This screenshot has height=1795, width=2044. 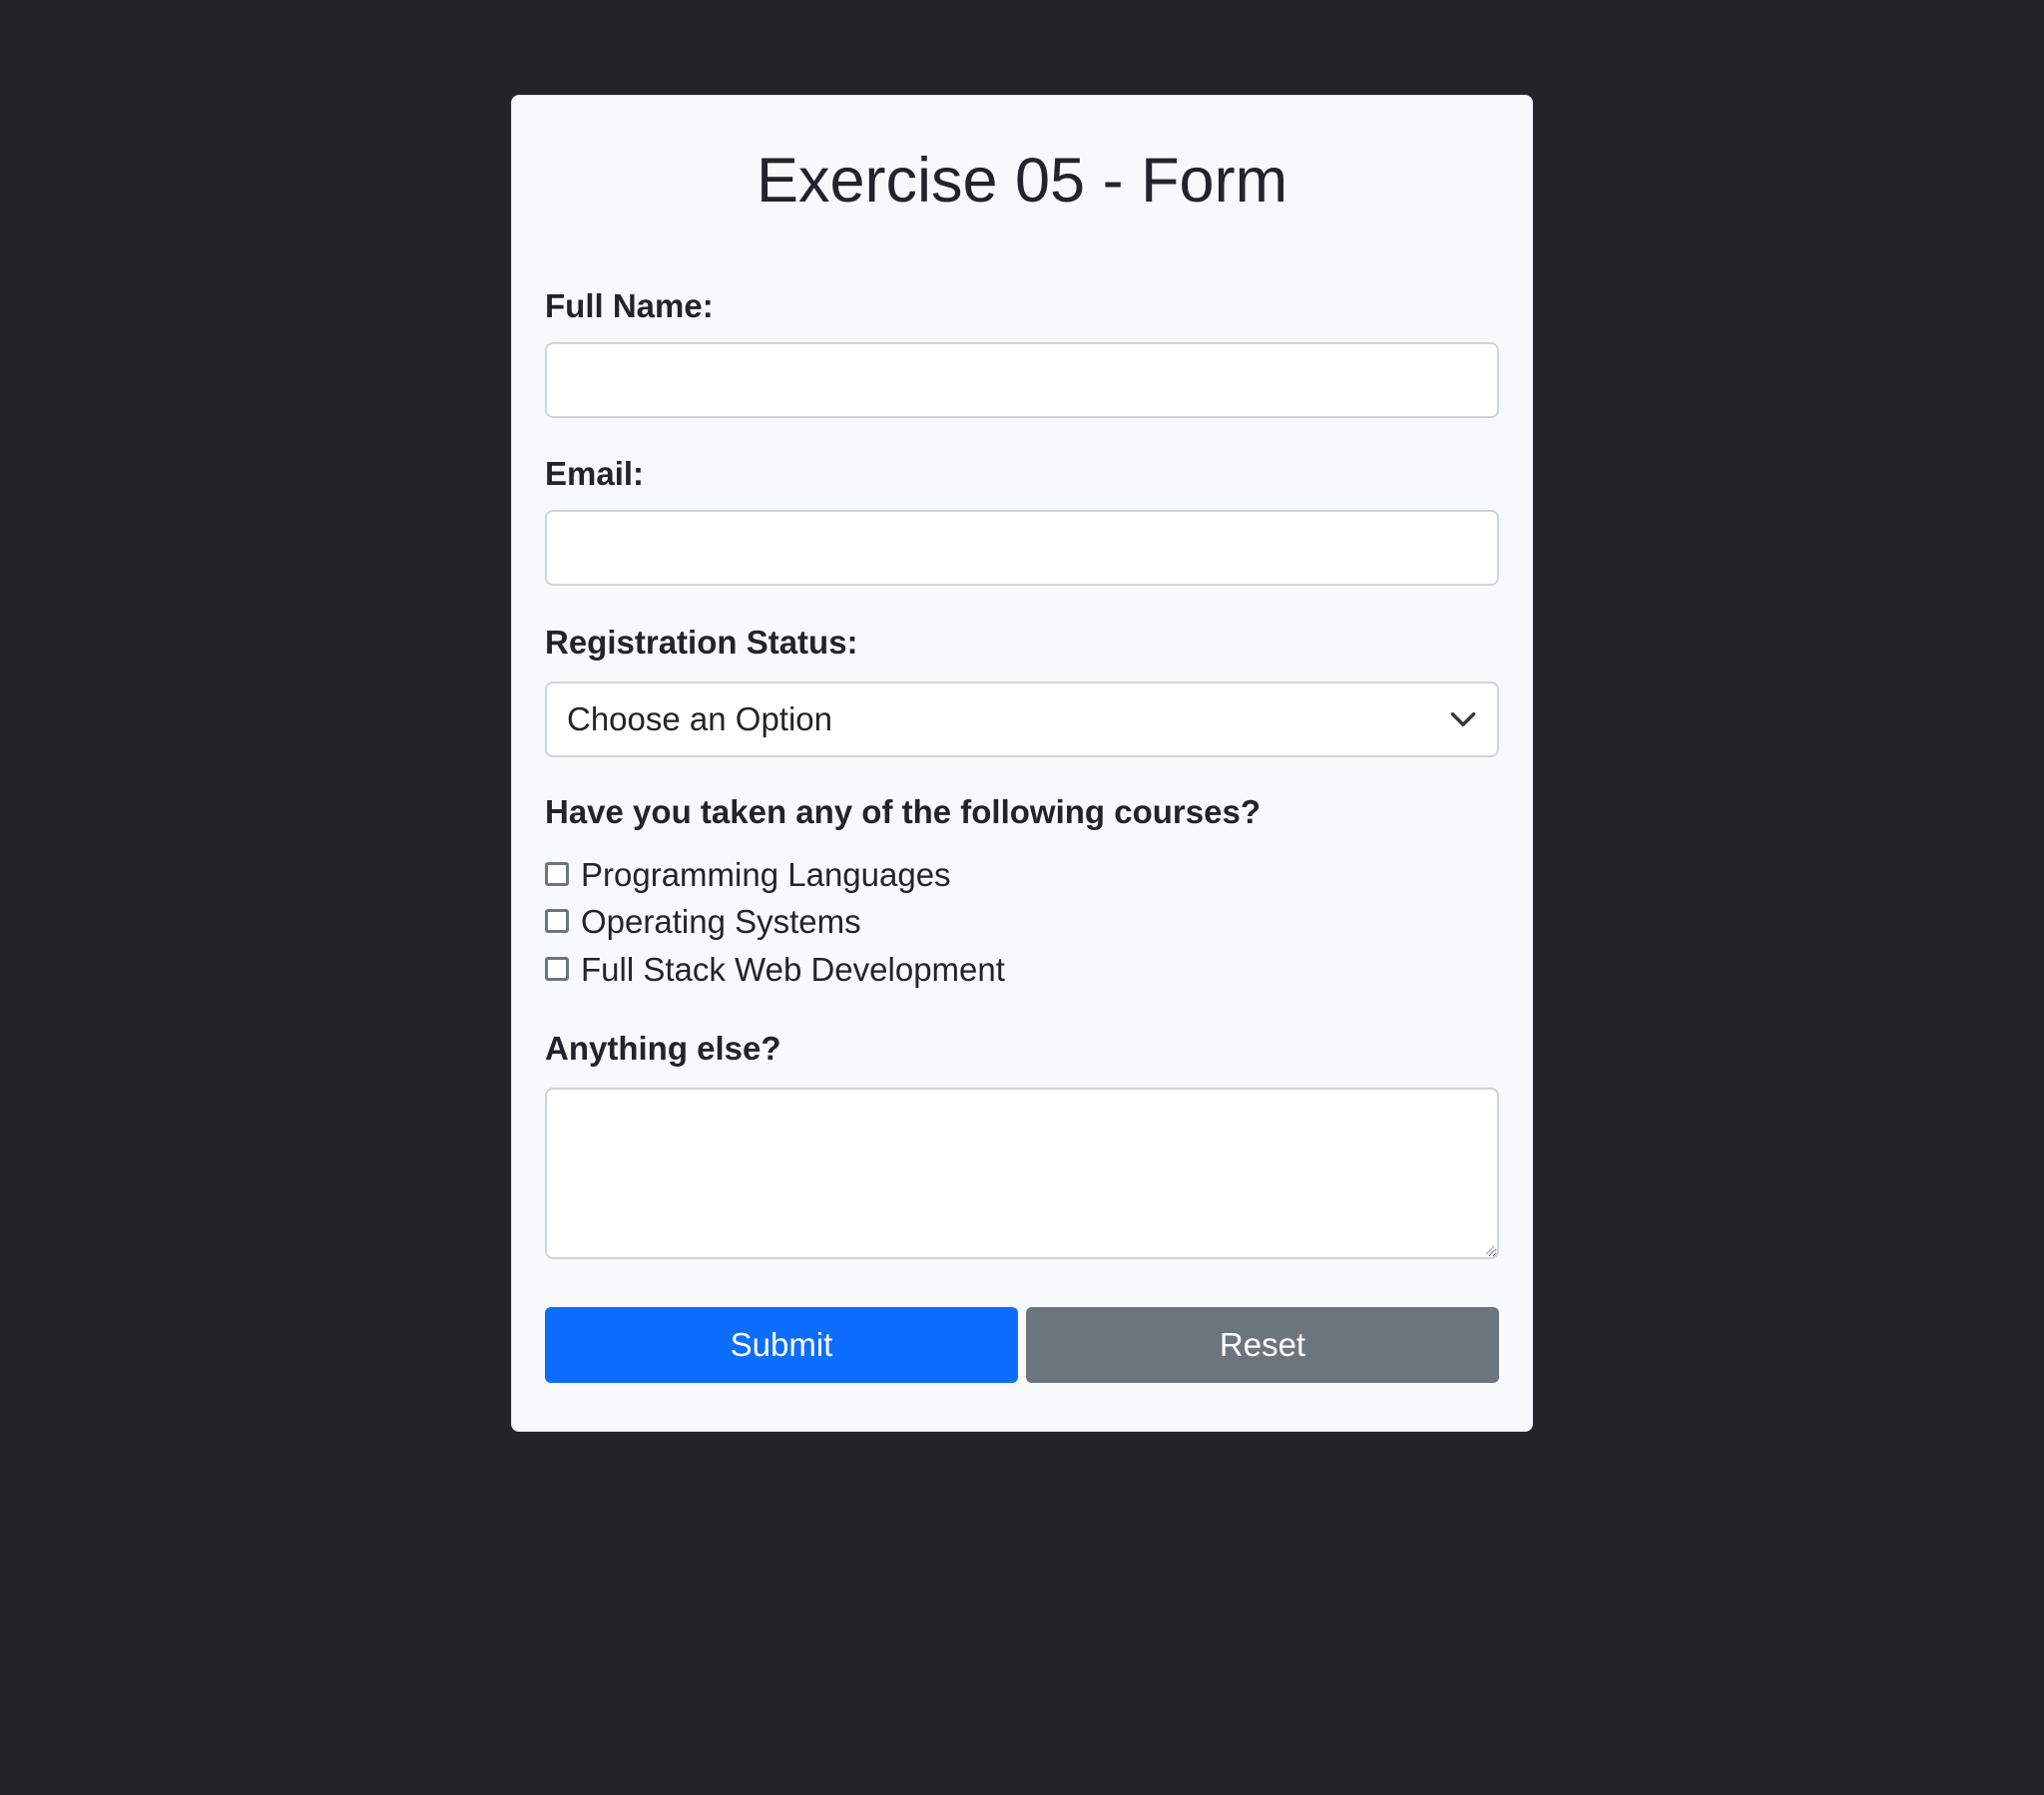 I want to click on course-option-programming-languages: Programming Languages, so click(x=748, y=874).